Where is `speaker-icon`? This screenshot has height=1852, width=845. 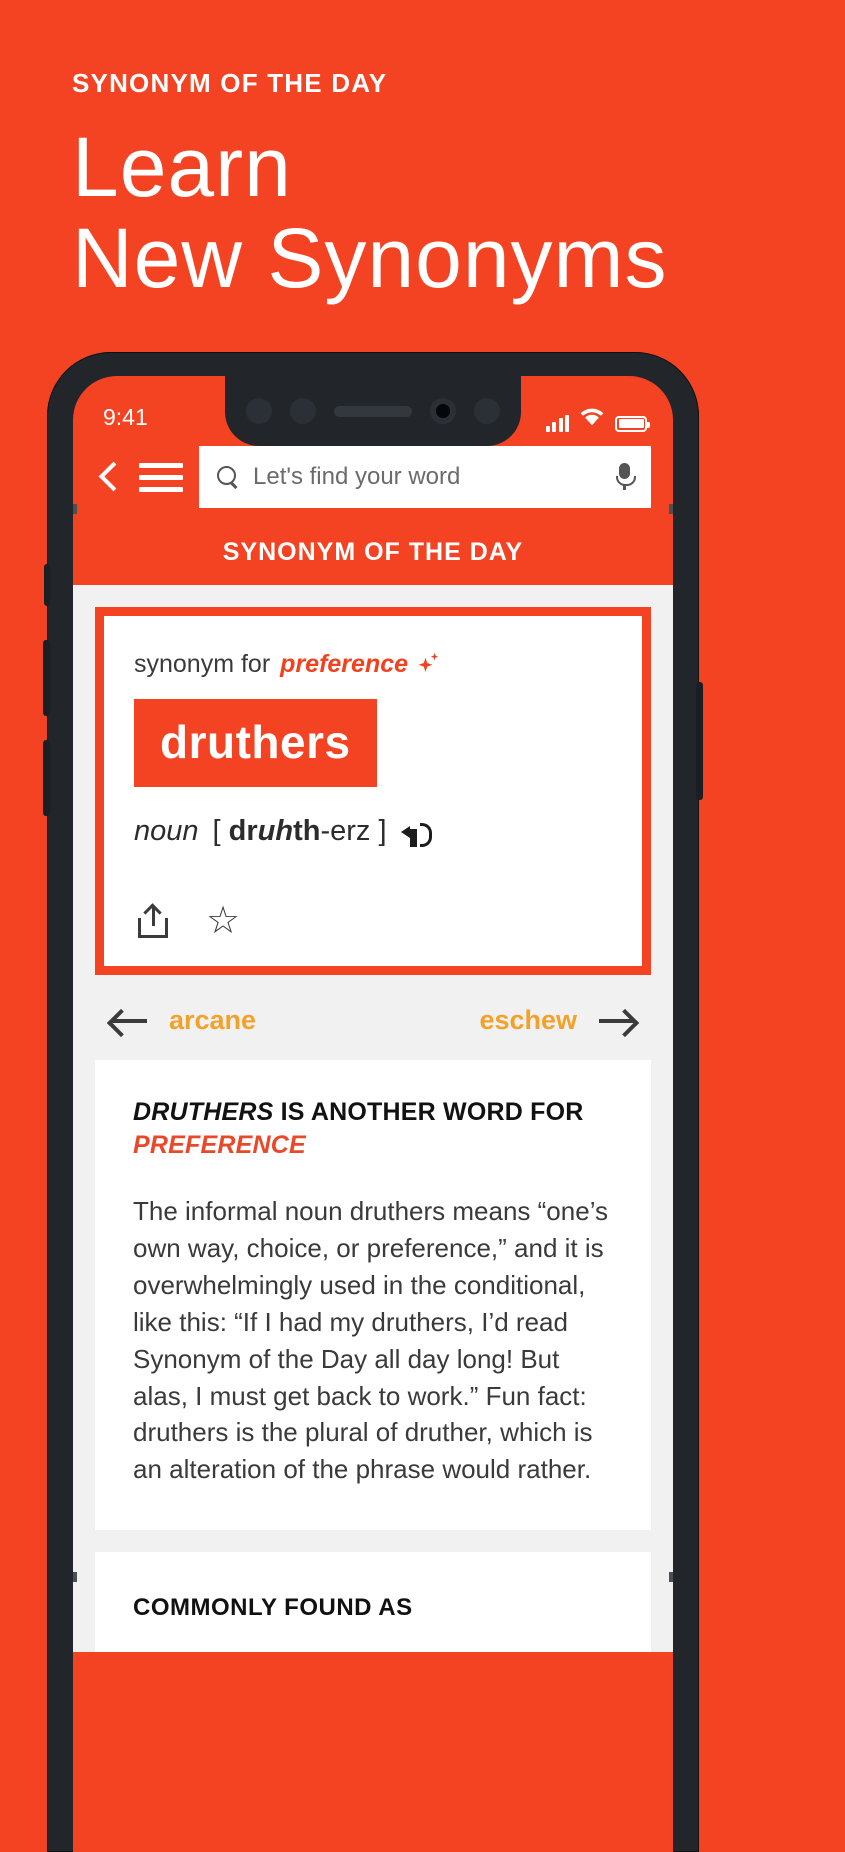 speaker-icon is located at coordinates (416, 833).